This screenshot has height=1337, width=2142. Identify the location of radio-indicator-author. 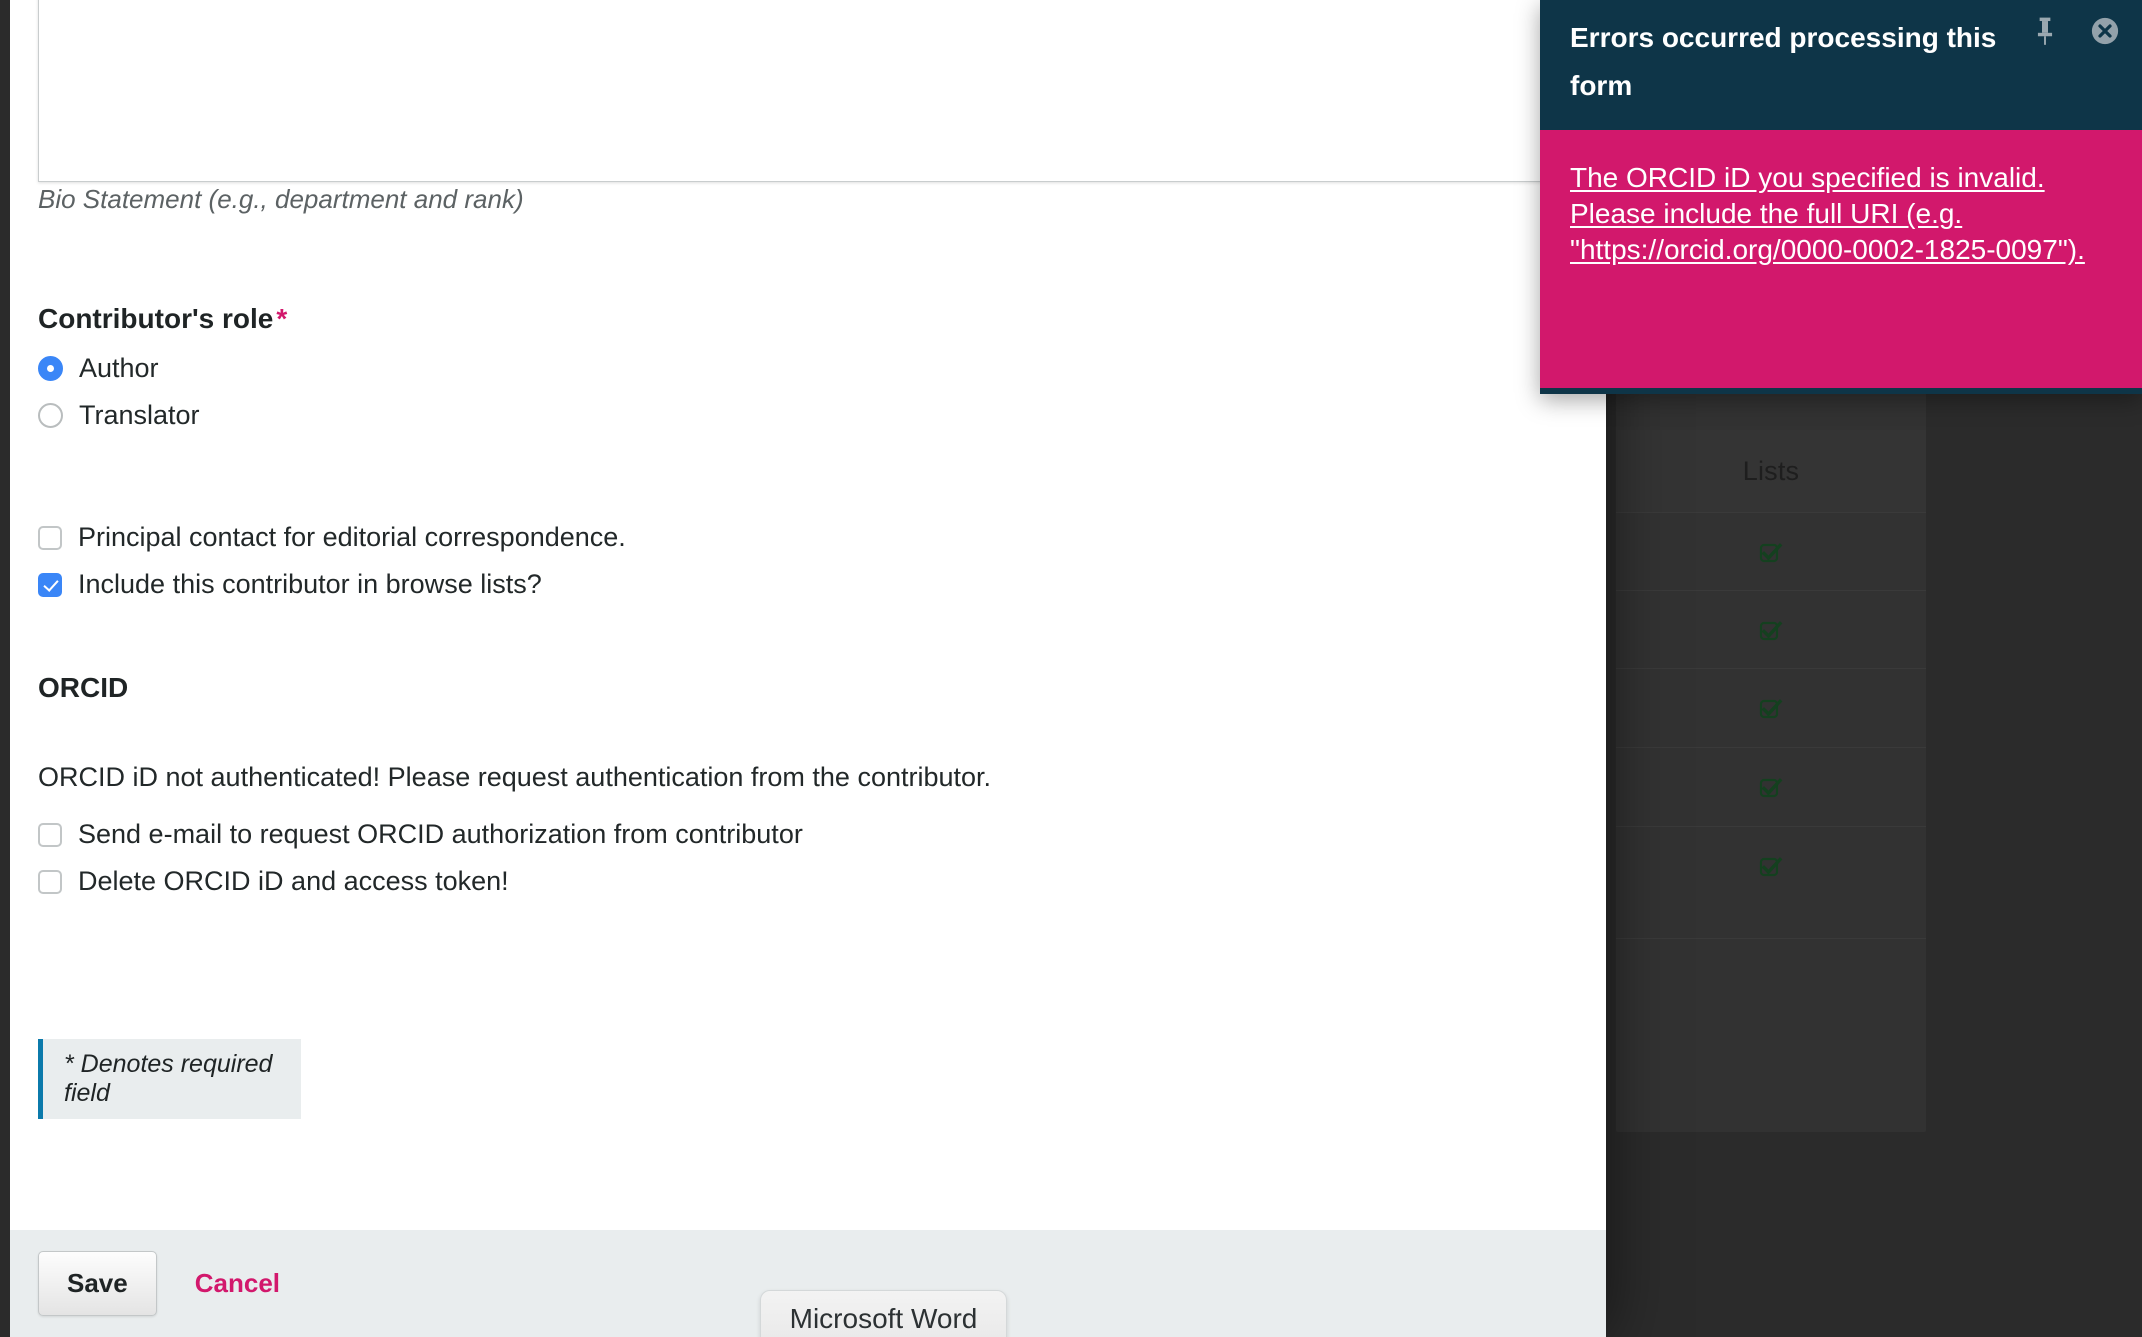
(50, 368).